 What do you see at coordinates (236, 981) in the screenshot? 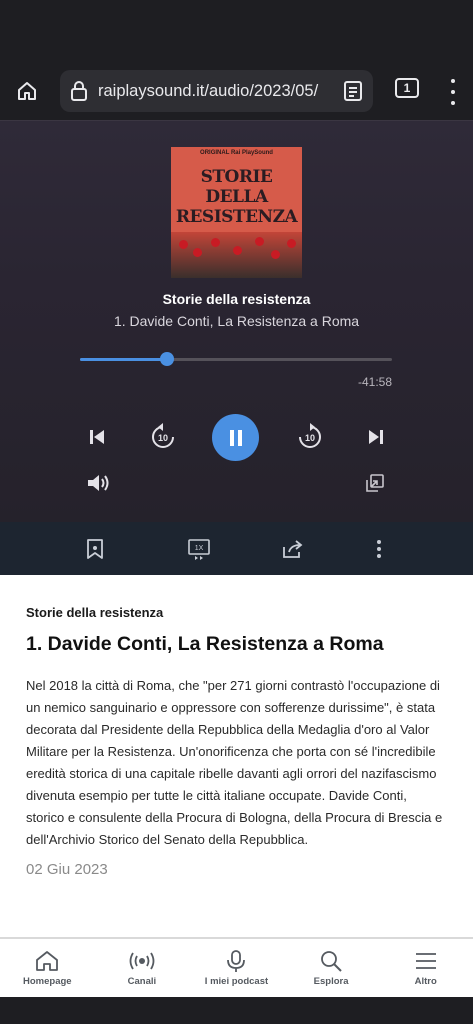
I see `tab-label: I miei podcast` at bounding box center [236, 981].